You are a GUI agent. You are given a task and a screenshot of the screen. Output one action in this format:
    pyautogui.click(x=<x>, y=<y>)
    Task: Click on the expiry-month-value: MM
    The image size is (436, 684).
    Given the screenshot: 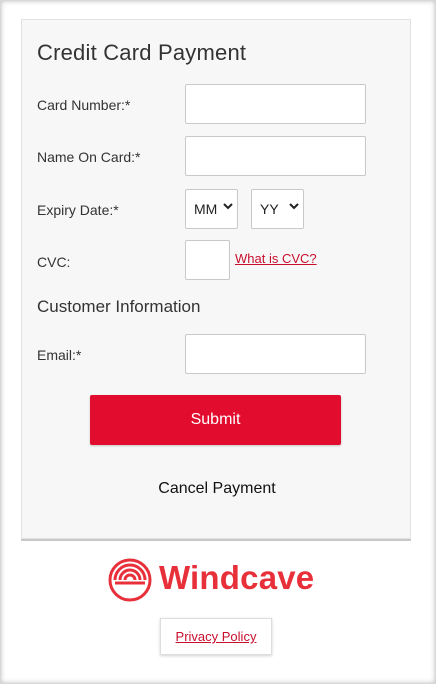 What is the action you would take?
    pyautogui.click(x=206, y=209)
    